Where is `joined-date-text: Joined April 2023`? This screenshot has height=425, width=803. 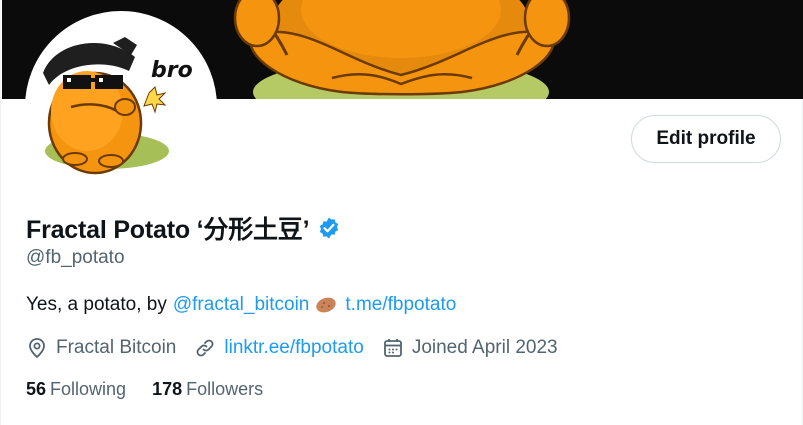
joined-date-text: Joined April 2023 is located at coordinates (484, 347).